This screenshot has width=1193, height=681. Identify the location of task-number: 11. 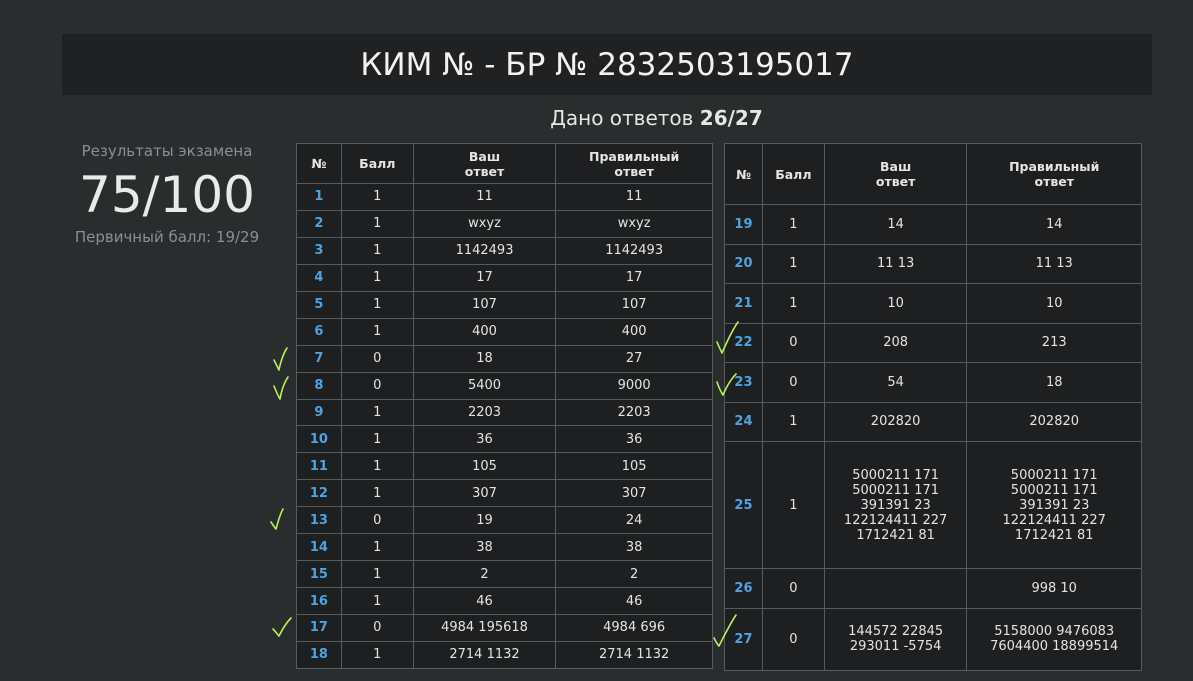
(319, 466).